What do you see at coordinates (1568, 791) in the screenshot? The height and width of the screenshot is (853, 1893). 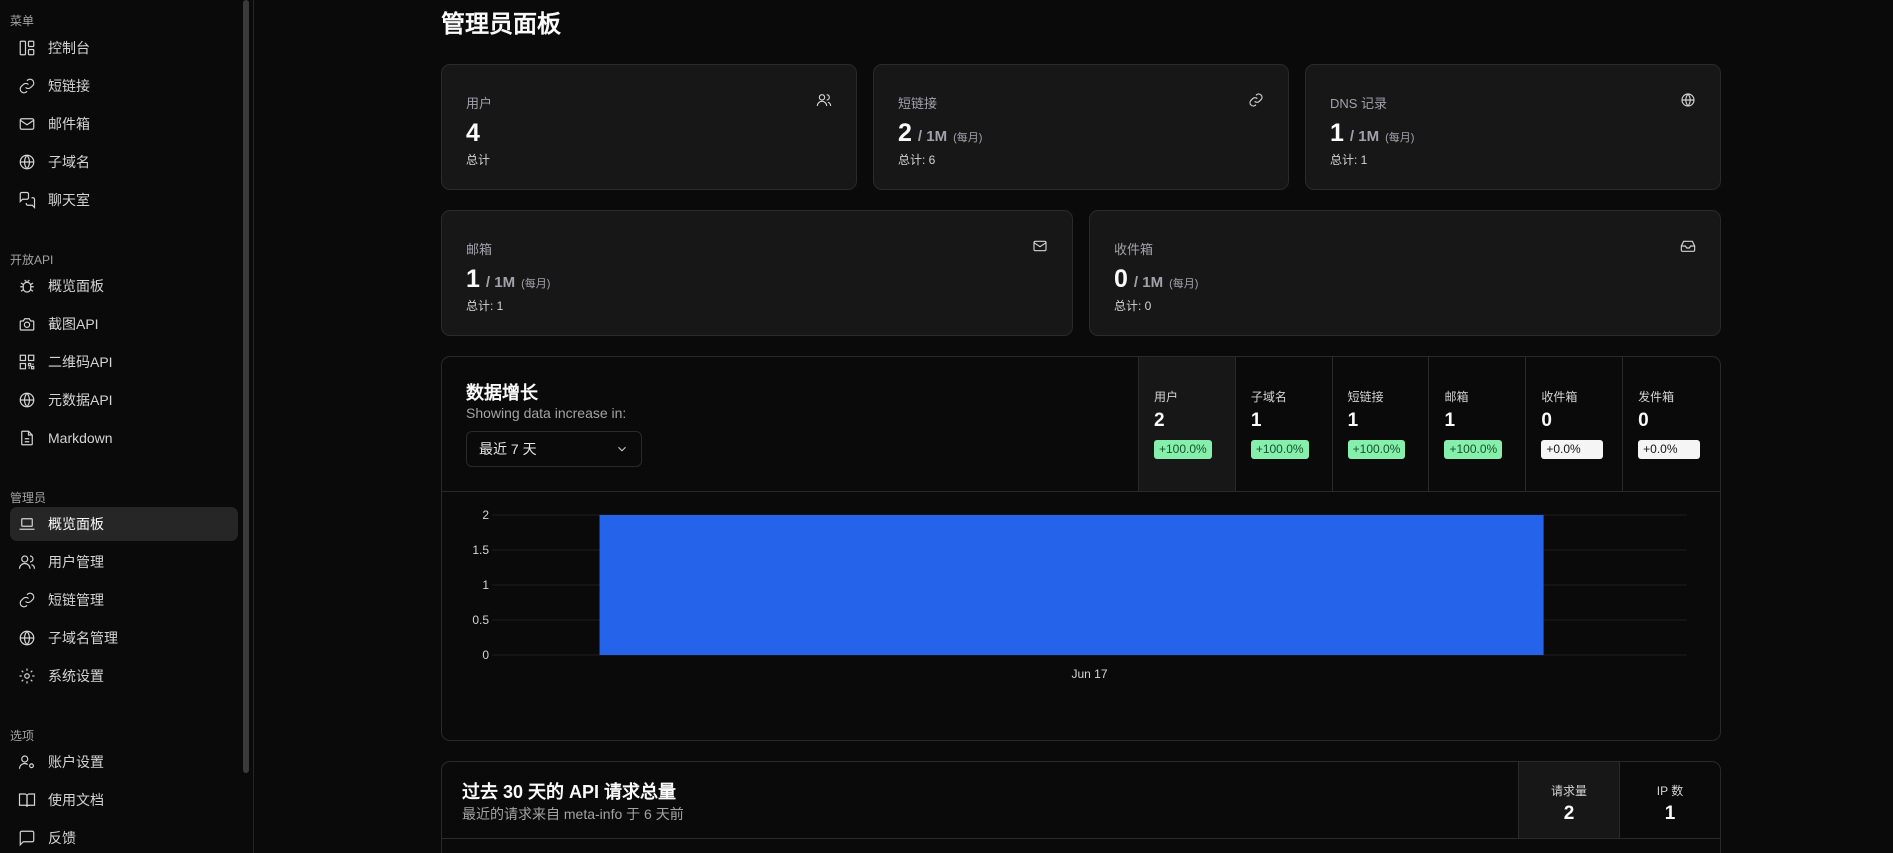 I see `api-stat-label: 请求量` at bounding box center [1568, 791].